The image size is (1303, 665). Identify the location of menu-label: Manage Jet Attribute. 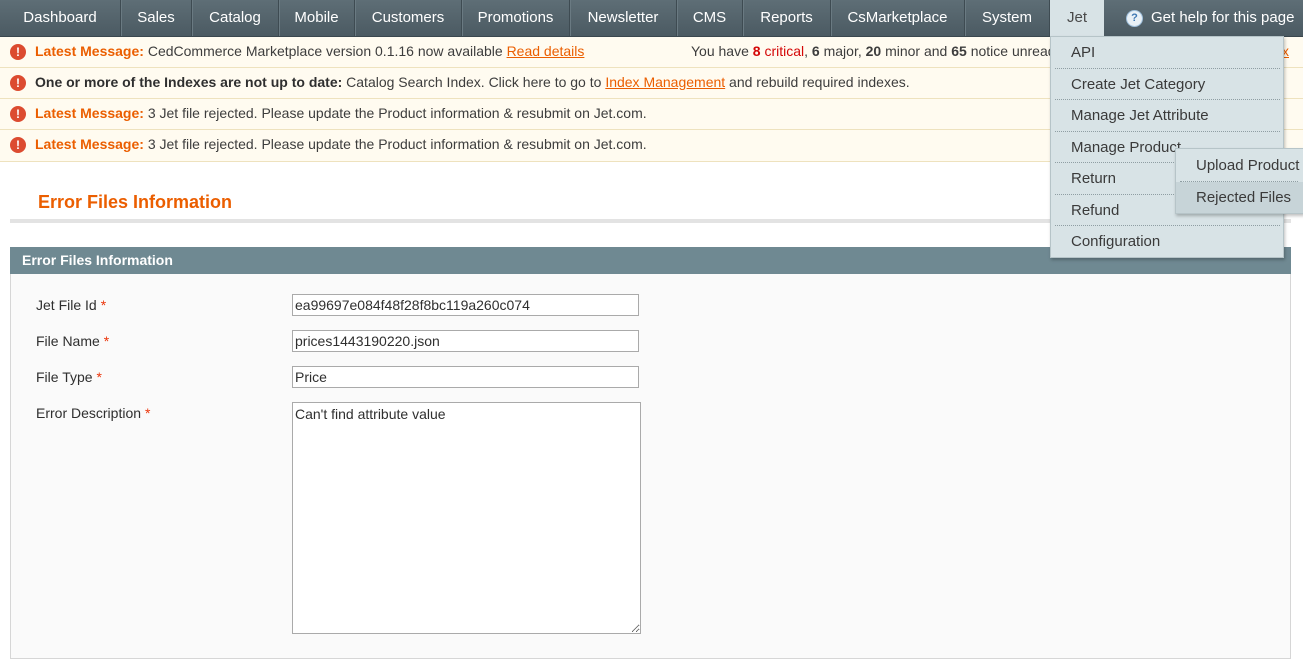
(1140, 115).